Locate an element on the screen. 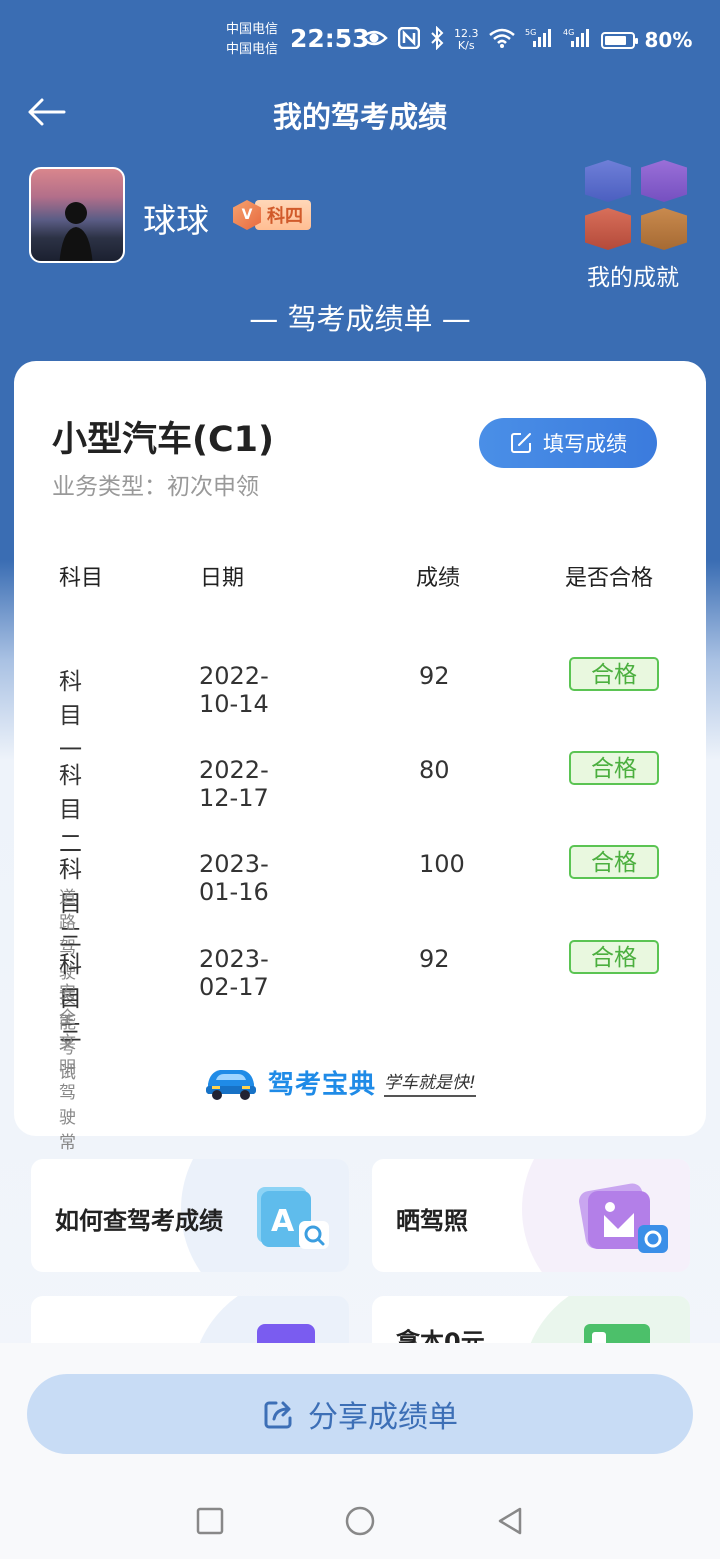 This screenshot has height=1559, width=720. carrier-1: 中国电信 is located at coordinates (252, 29).